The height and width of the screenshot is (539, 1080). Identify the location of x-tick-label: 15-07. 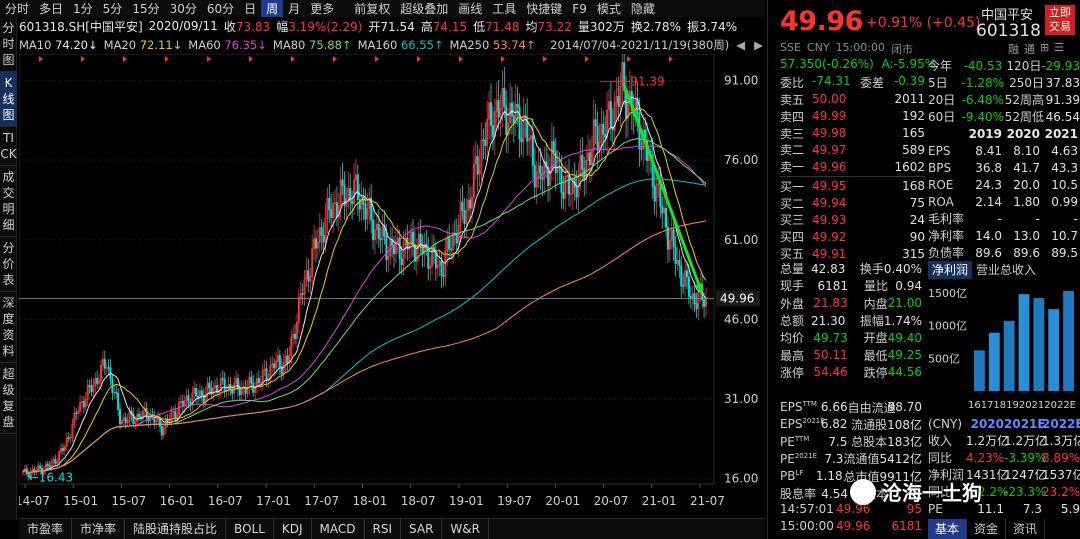
(128, 501).